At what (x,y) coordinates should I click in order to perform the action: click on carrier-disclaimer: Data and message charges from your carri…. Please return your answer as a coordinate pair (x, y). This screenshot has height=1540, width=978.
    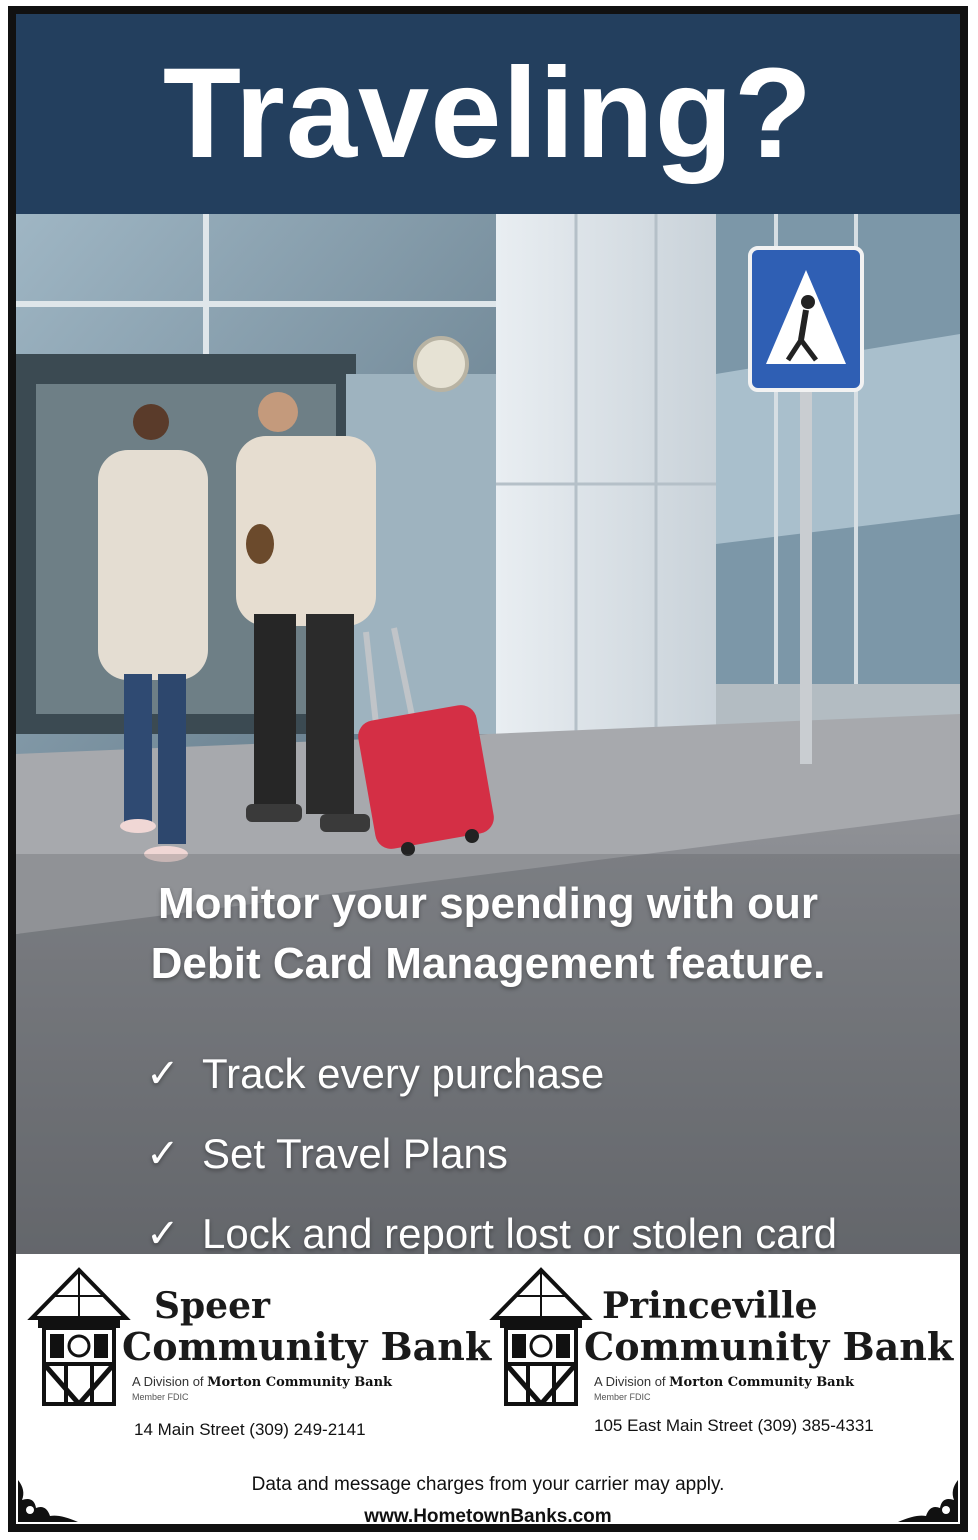
    Looking at the image, I should click on (488, 1484).